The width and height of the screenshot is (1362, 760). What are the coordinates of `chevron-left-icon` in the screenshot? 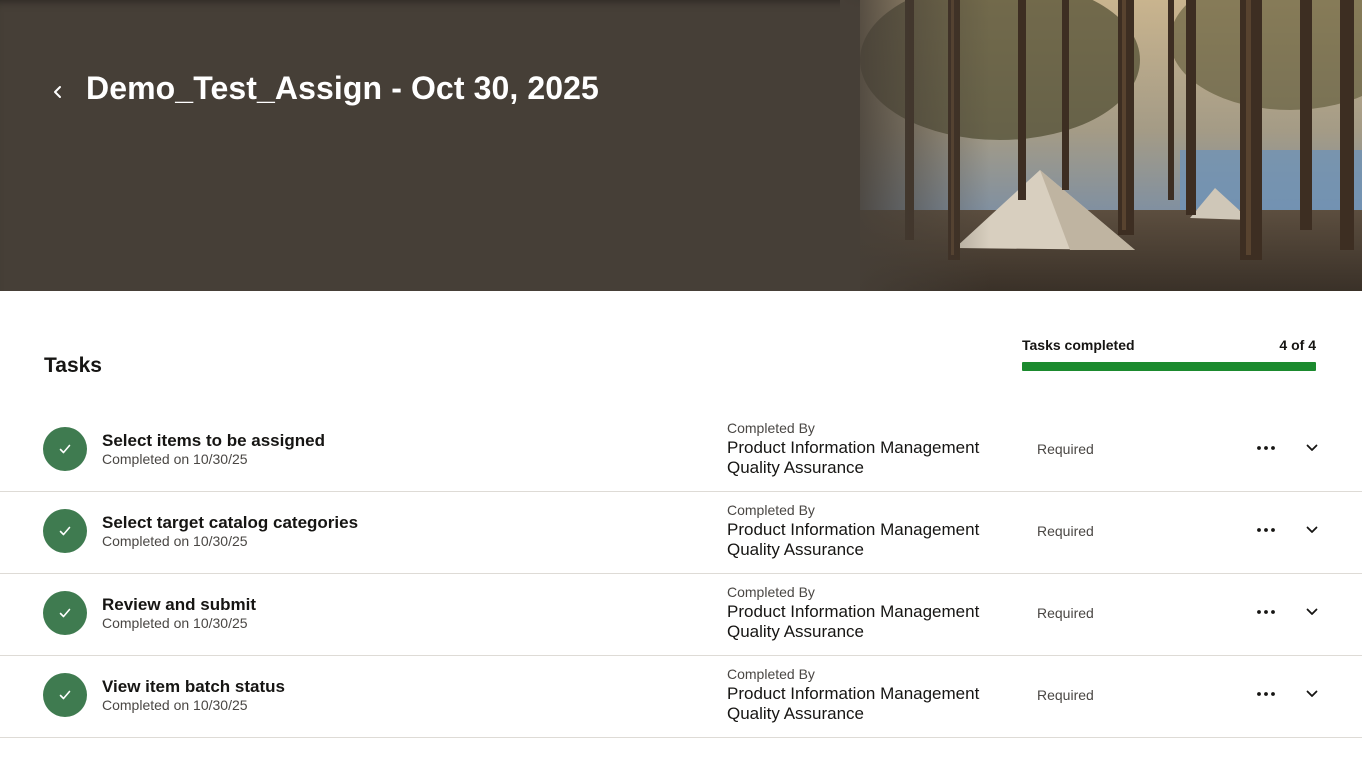 It's located at (57, 92).